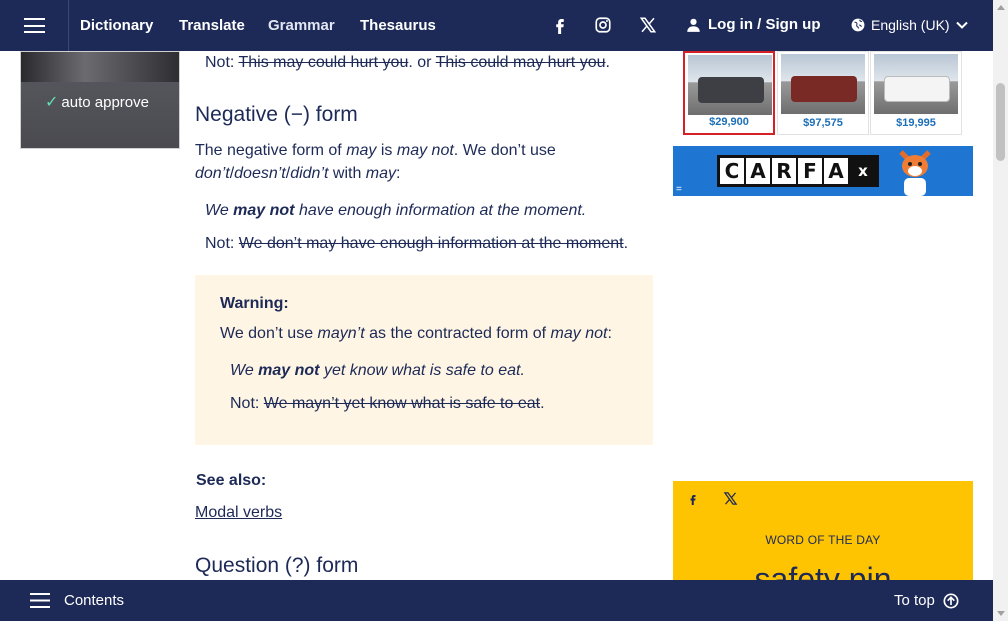  I want to click on language-selector: English (UK), so click(909, 25).